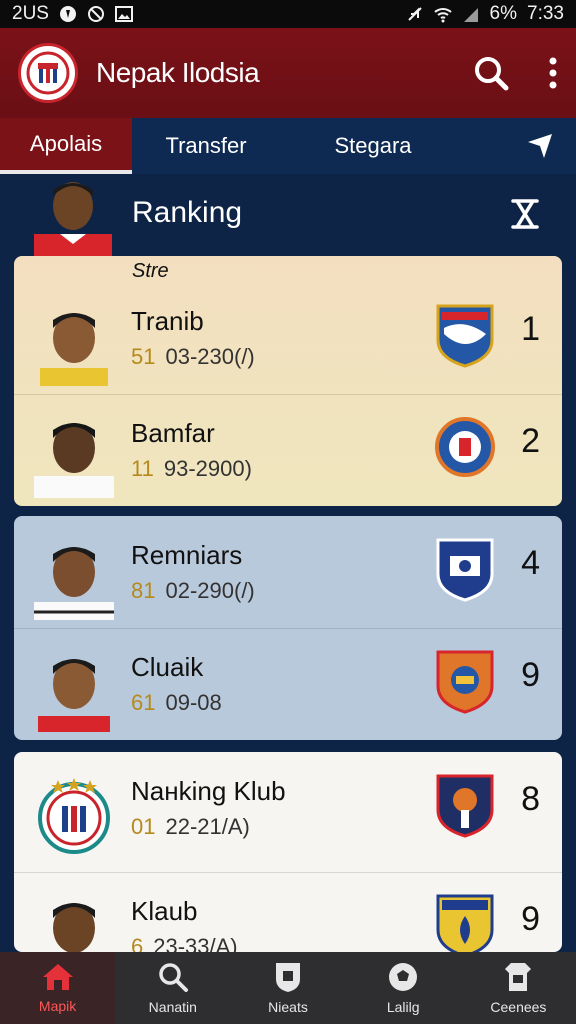 This screenshot has width=576, height=1024. I want to click on player-number: 6, so click(137, 943).